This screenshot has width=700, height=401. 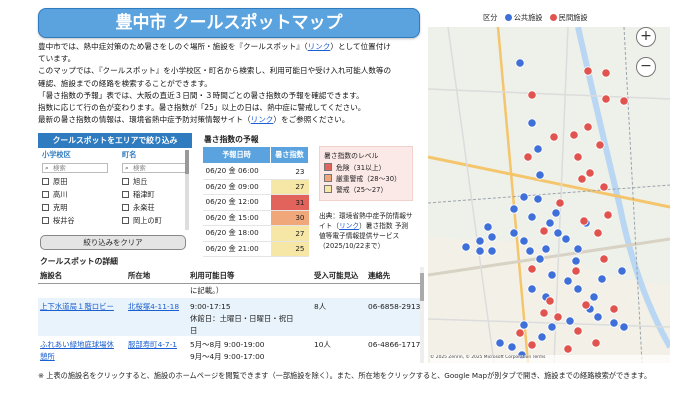 I want to click on town-search-input: ⌕ 検索, so click(x=155, y=168).